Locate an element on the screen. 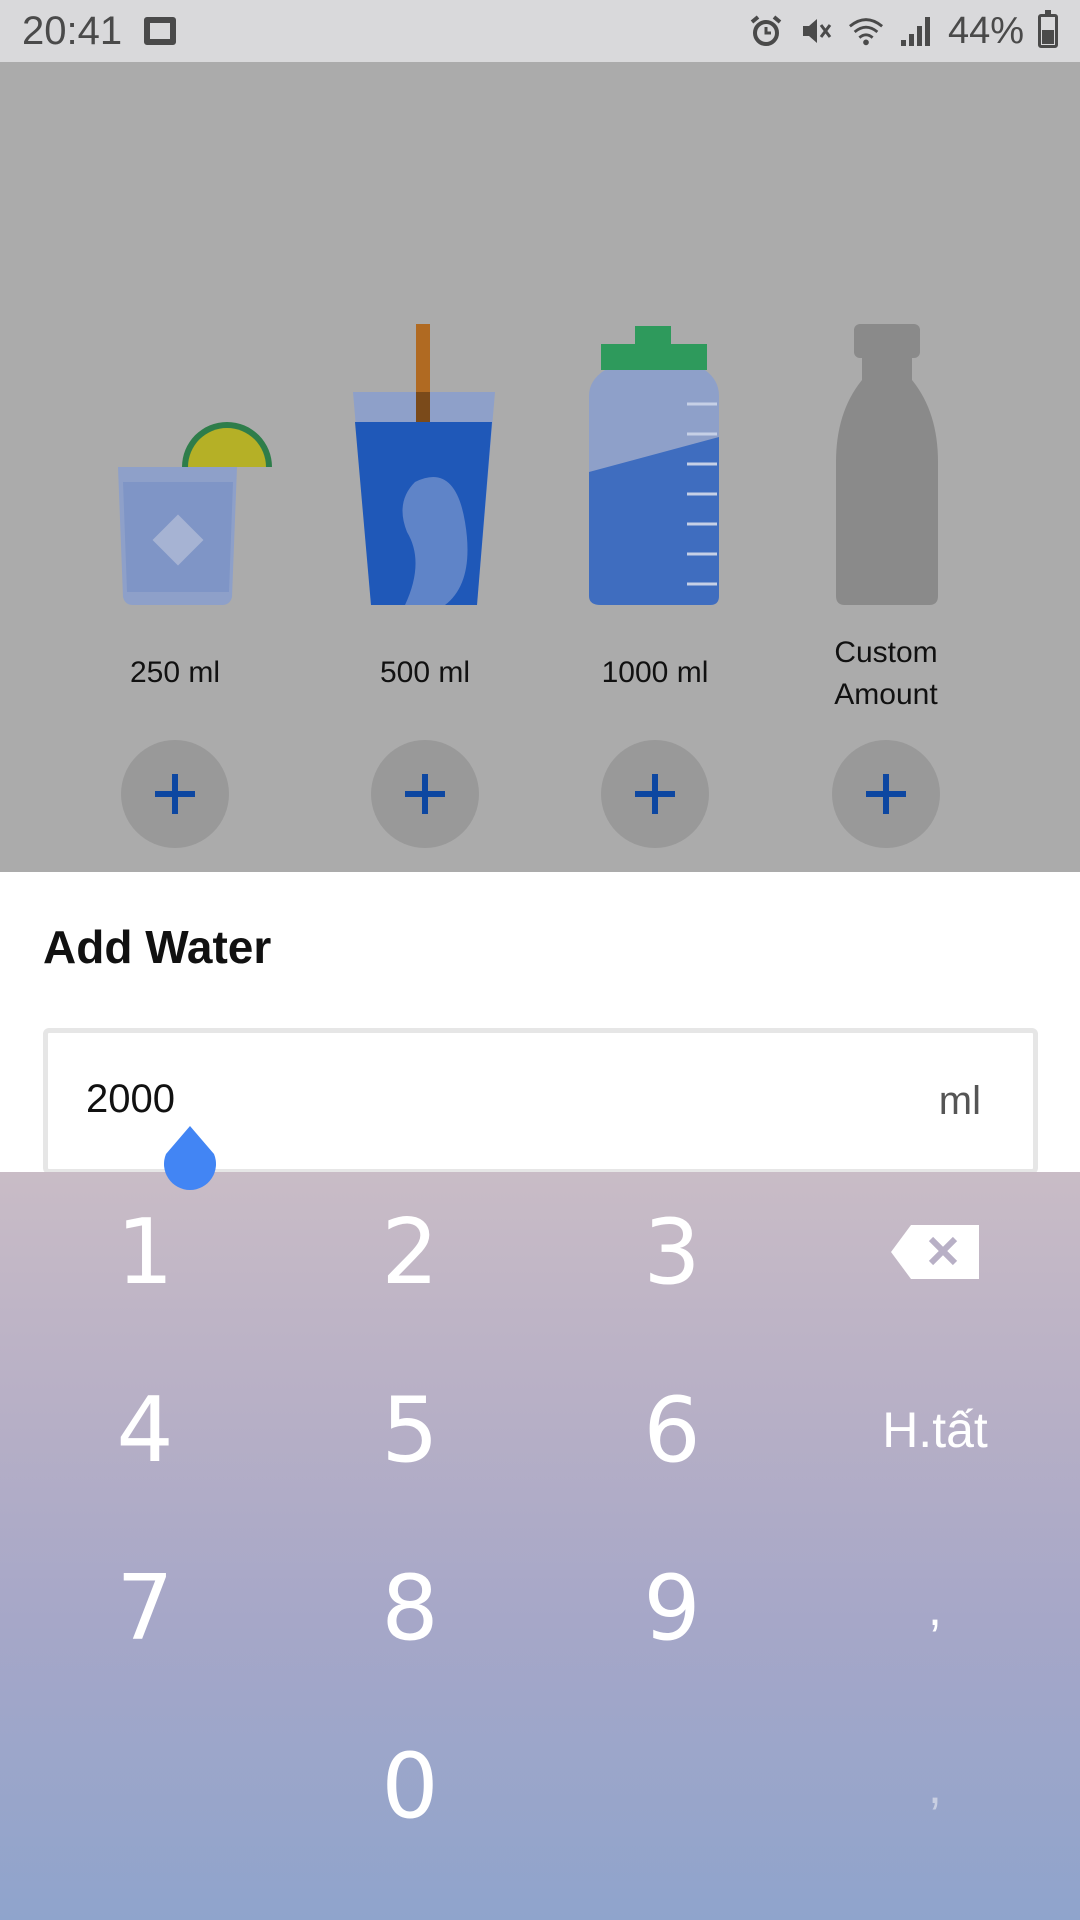  key-4: 4 is located at coordinates (145, 1430).